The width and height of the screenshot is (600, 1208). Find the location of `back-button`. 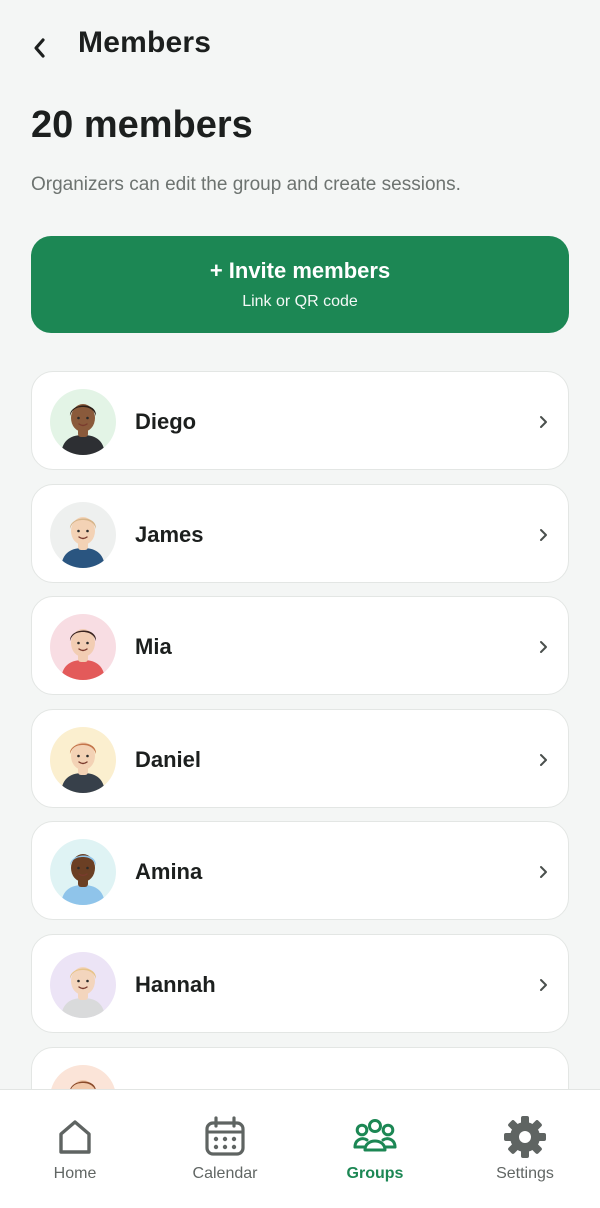

back-button is located at coordinates (40, 48).